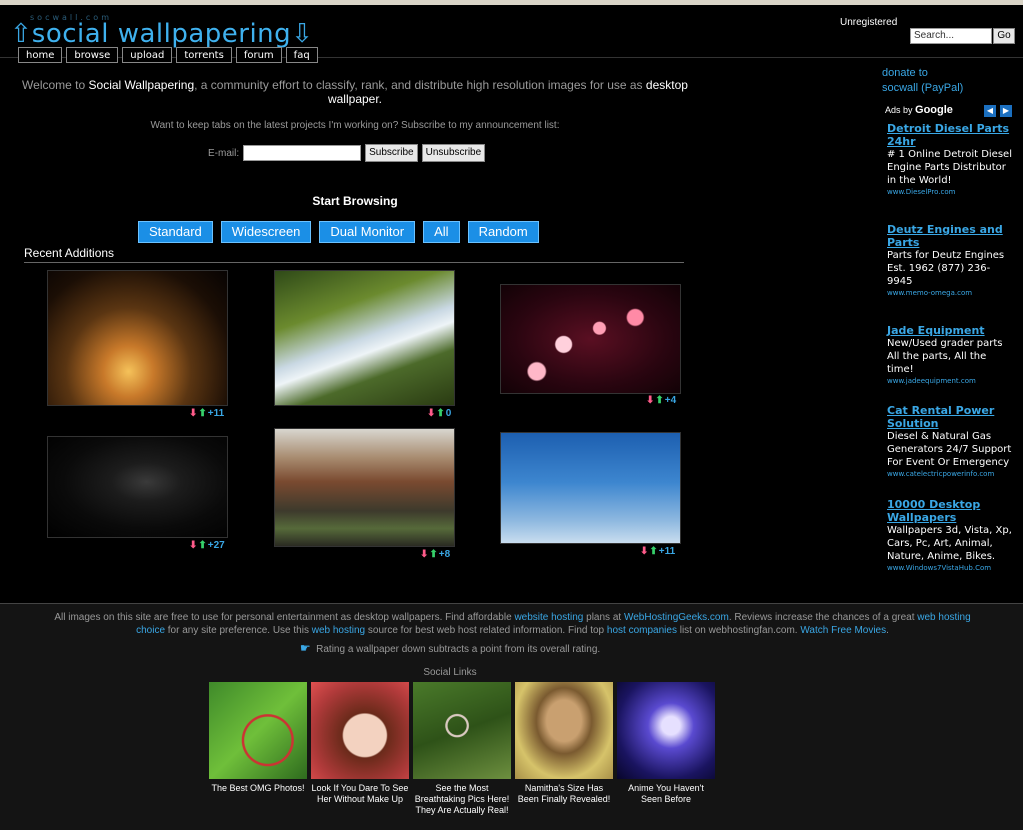  Describe the element at coordinates (258, 788) in the screenshot. I see `social-caption: The Best OMG Photos!` at that location.